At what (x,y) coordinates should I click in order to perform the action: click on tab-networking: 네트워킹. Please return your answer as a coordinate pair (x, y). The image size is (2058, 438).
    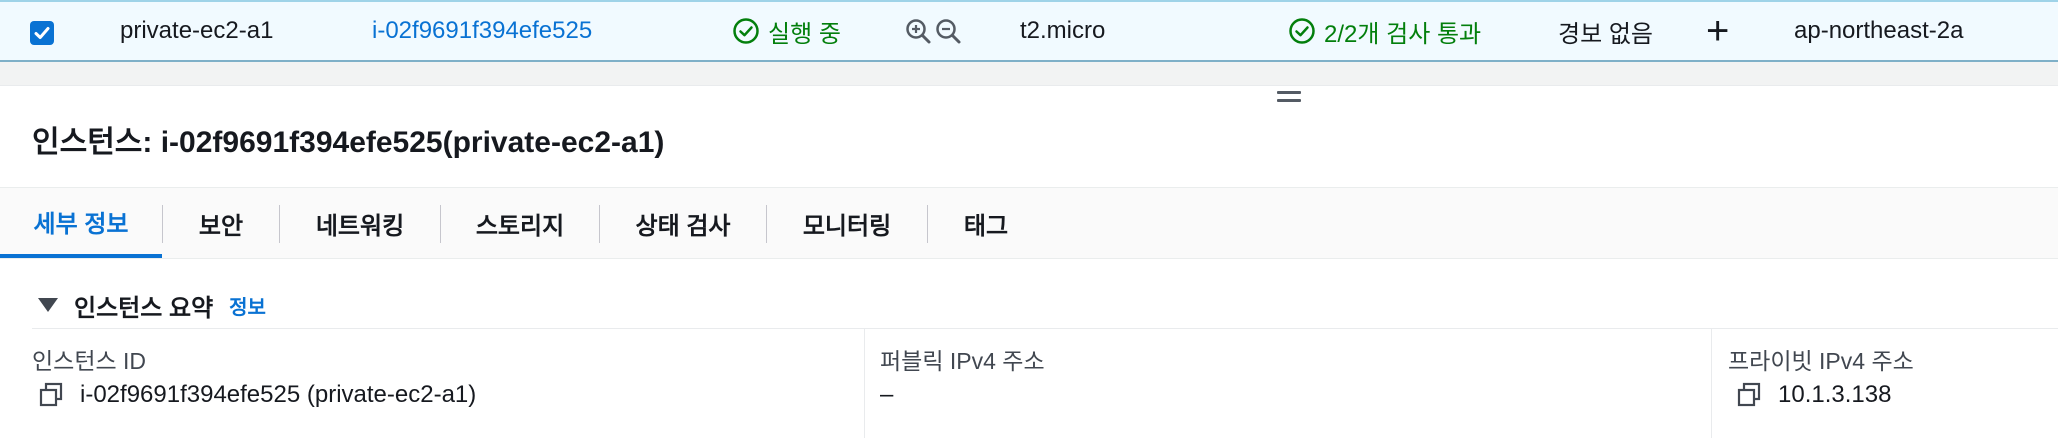
    Looking at the image, I should click on (360, 223).